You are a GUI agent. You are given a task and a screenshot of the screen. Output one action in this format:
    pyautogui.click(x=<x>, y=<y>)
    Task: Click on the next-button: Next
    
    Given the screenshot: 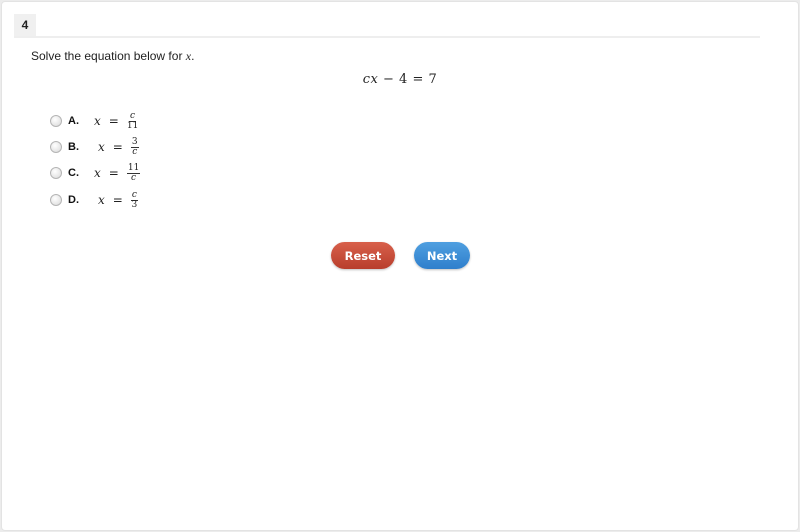 What is the action you would take?
    pyautogui.click(x=442, y=255)
    